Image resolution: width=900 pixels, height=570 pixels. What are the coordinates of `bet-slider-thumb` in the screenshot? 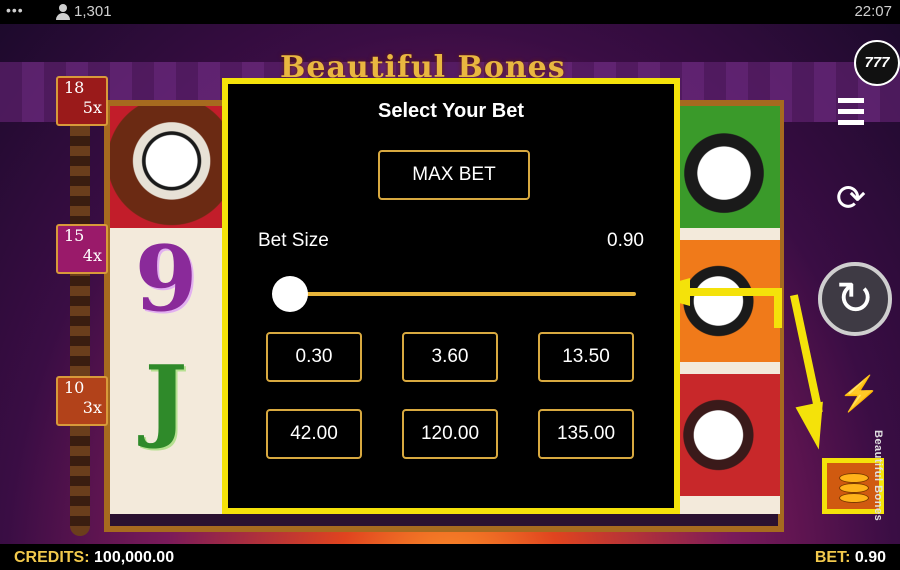 It's located at (290, 294).